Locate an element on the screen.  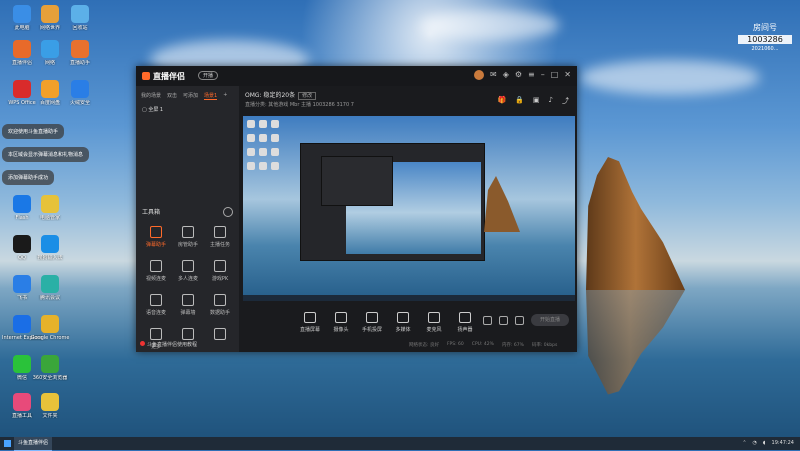
network-icon: ◔ is located at coordinates (755, 443).